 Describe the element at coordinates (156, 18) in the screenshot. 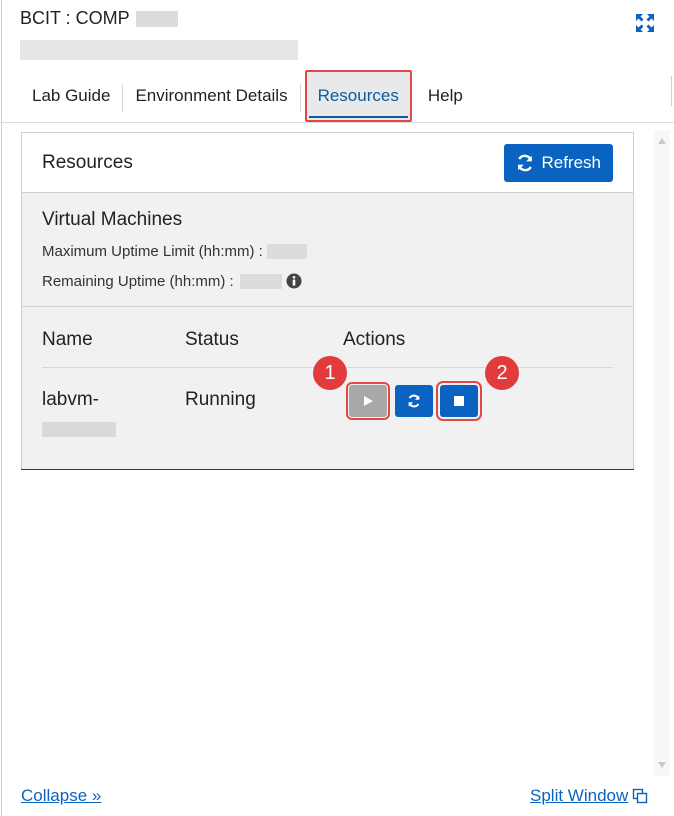

I see `redacted-course-code` at that location.